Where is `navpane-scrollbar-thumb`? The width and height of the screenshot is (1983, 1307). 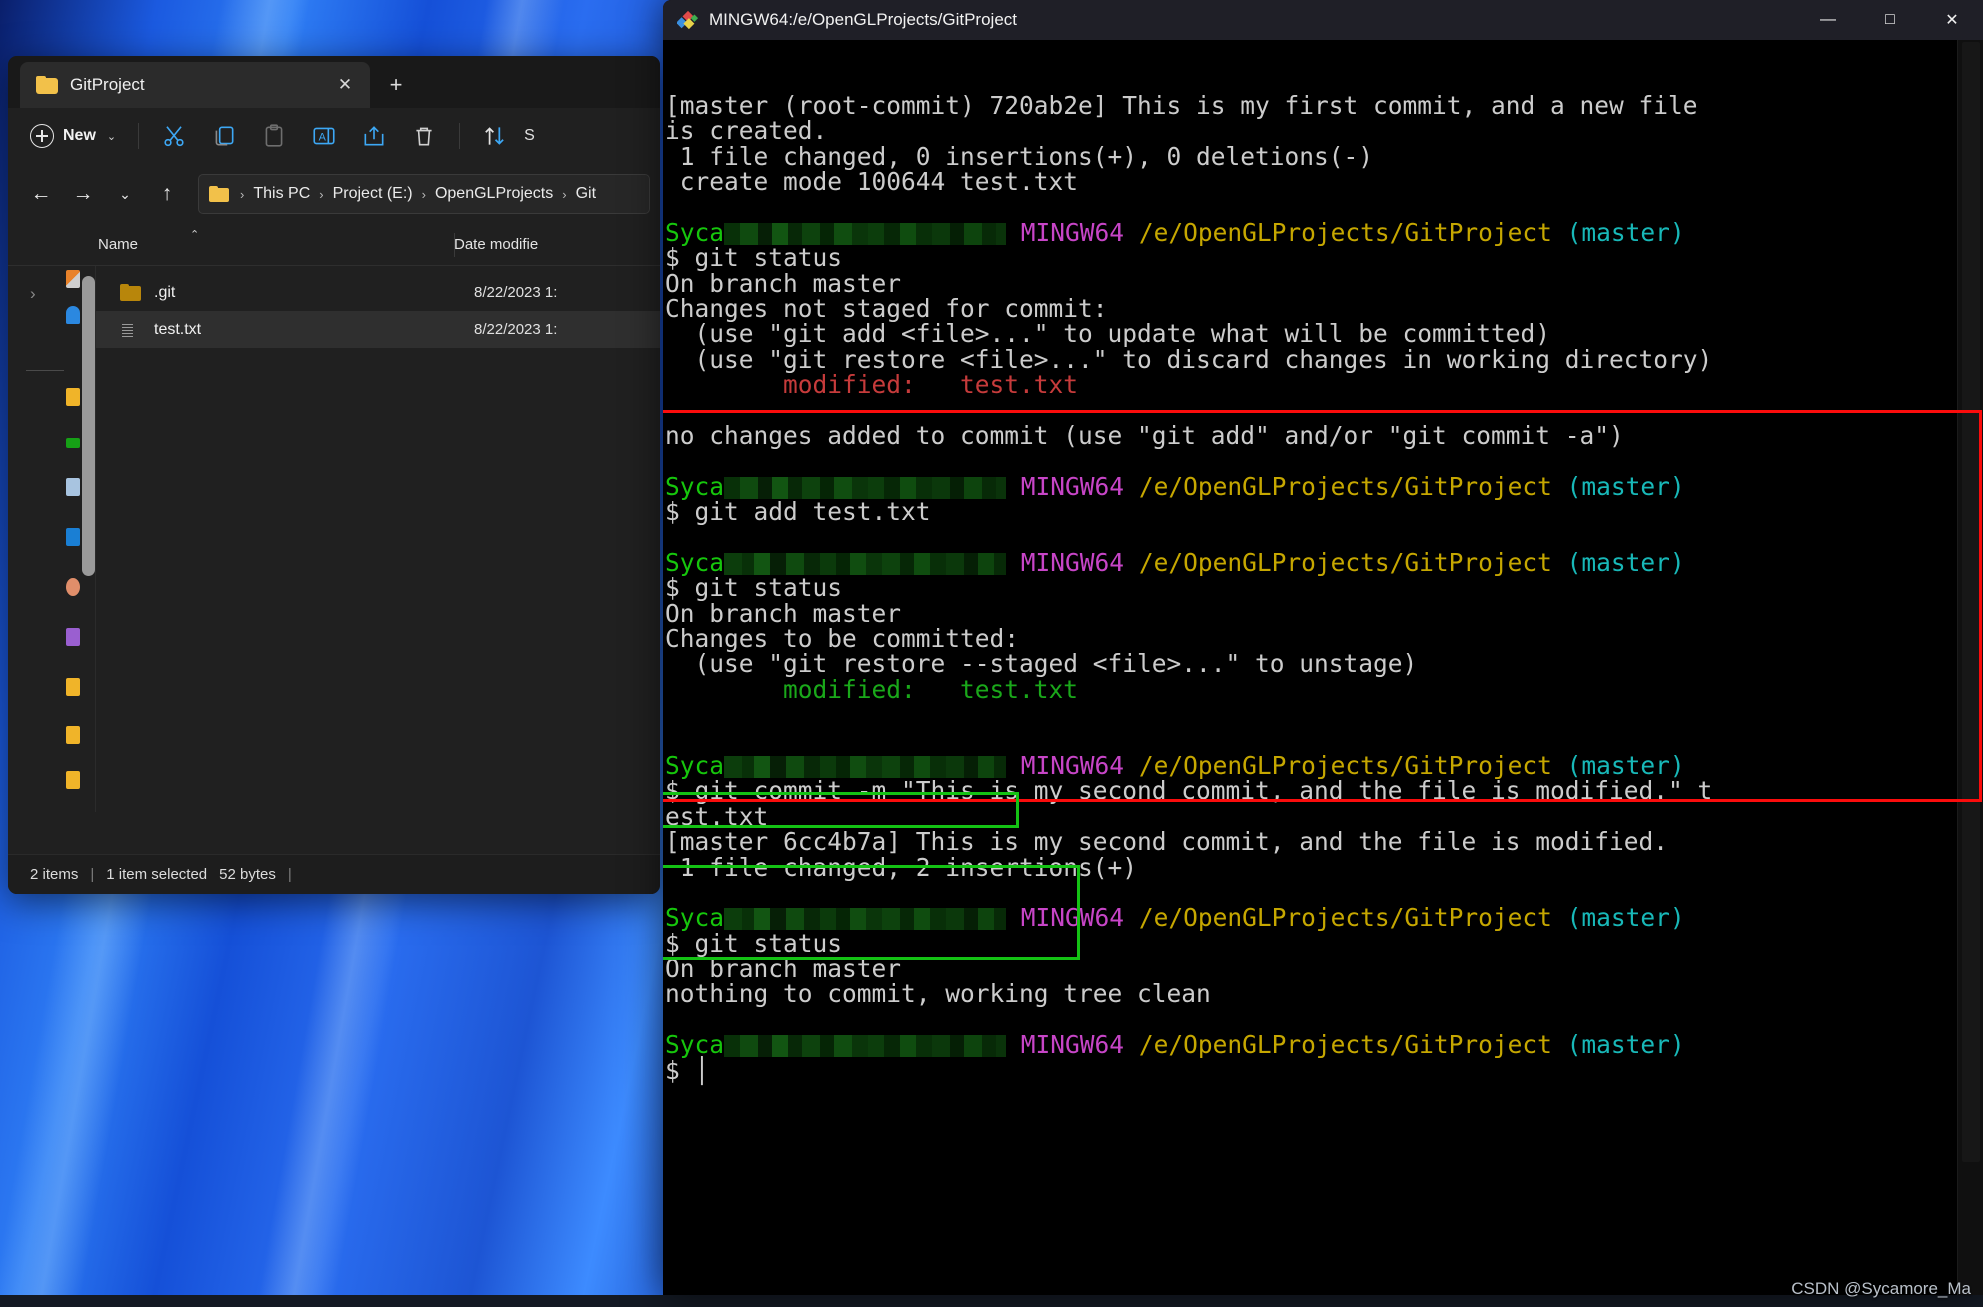
navpane-scrollbar-thumb is located at coordinates (88, 426).